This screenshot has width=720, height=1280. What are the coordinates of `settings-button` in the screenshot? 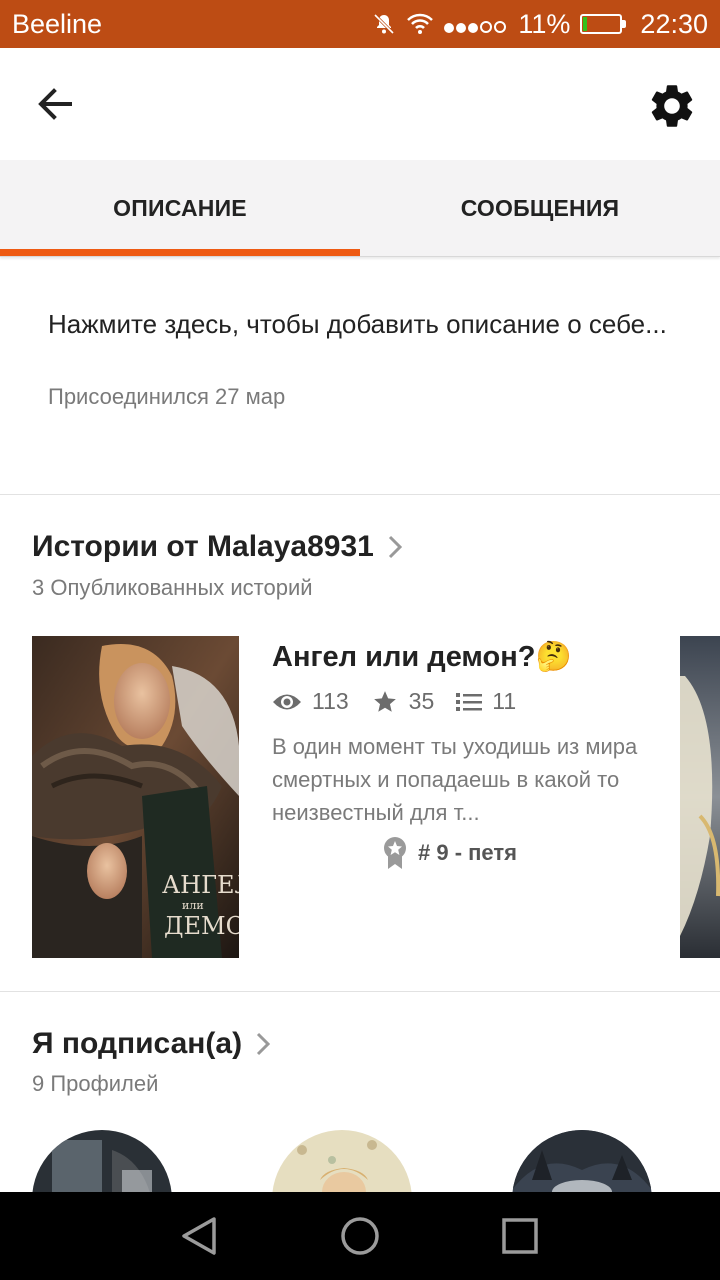 It's located at (672, 106).